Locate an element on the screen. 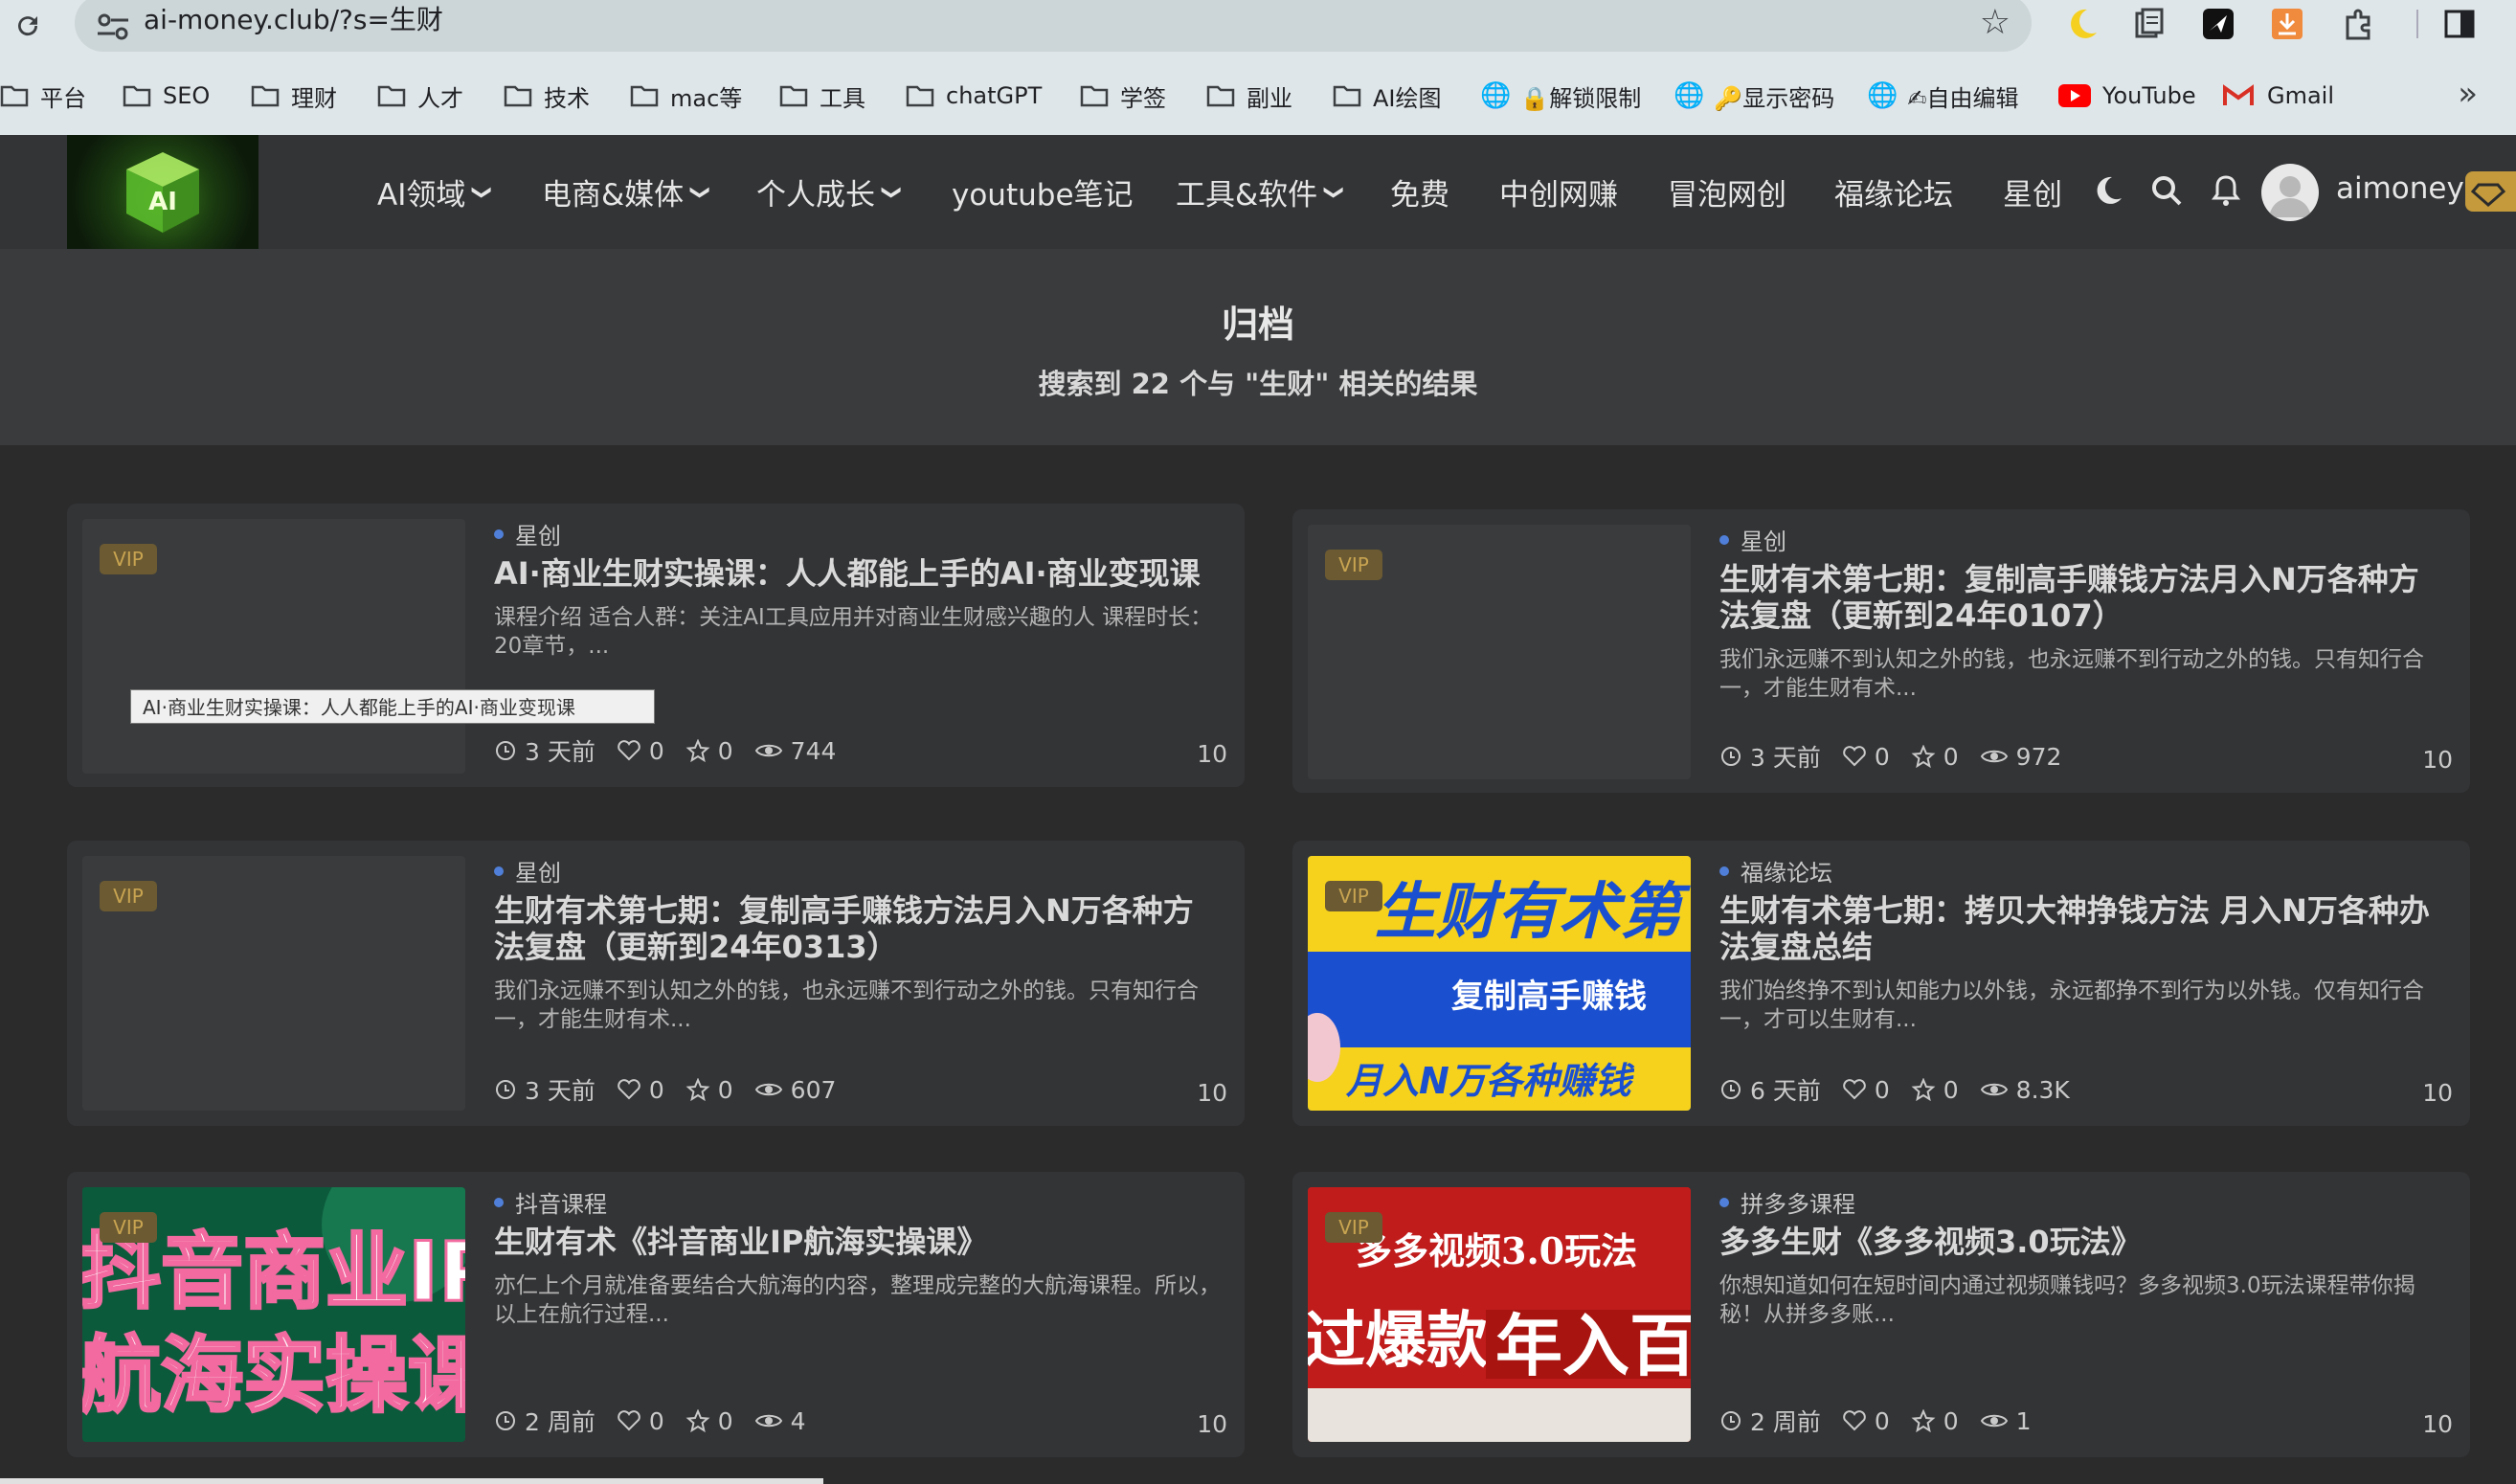 The image size is (2516, 1484). nav-item-youtube: youtube笔记 is located at coordinates (1043, 192).